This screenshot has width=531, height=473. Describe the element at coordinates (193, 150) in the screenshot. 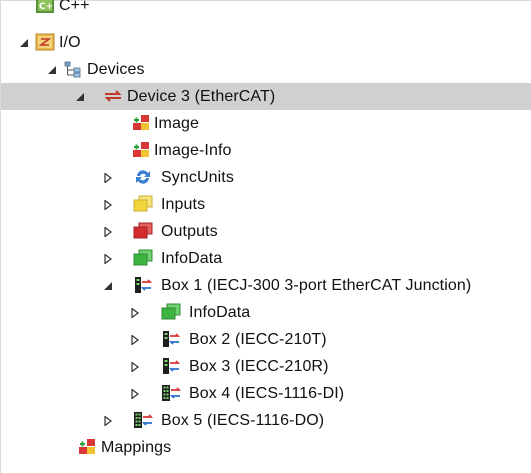

I see `tree-item-label: Image-Info` at that location.